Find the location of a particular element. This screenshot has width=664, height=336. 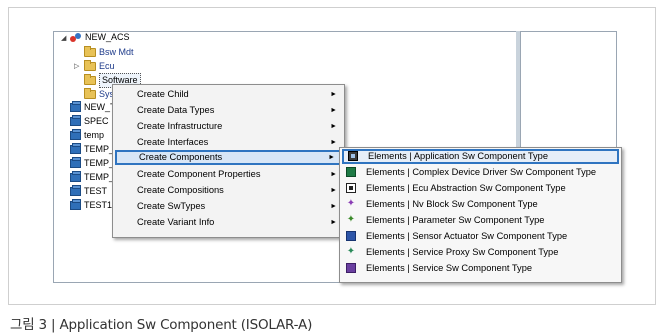

sensor-actuator-icon is located at coordinates (351, 236).